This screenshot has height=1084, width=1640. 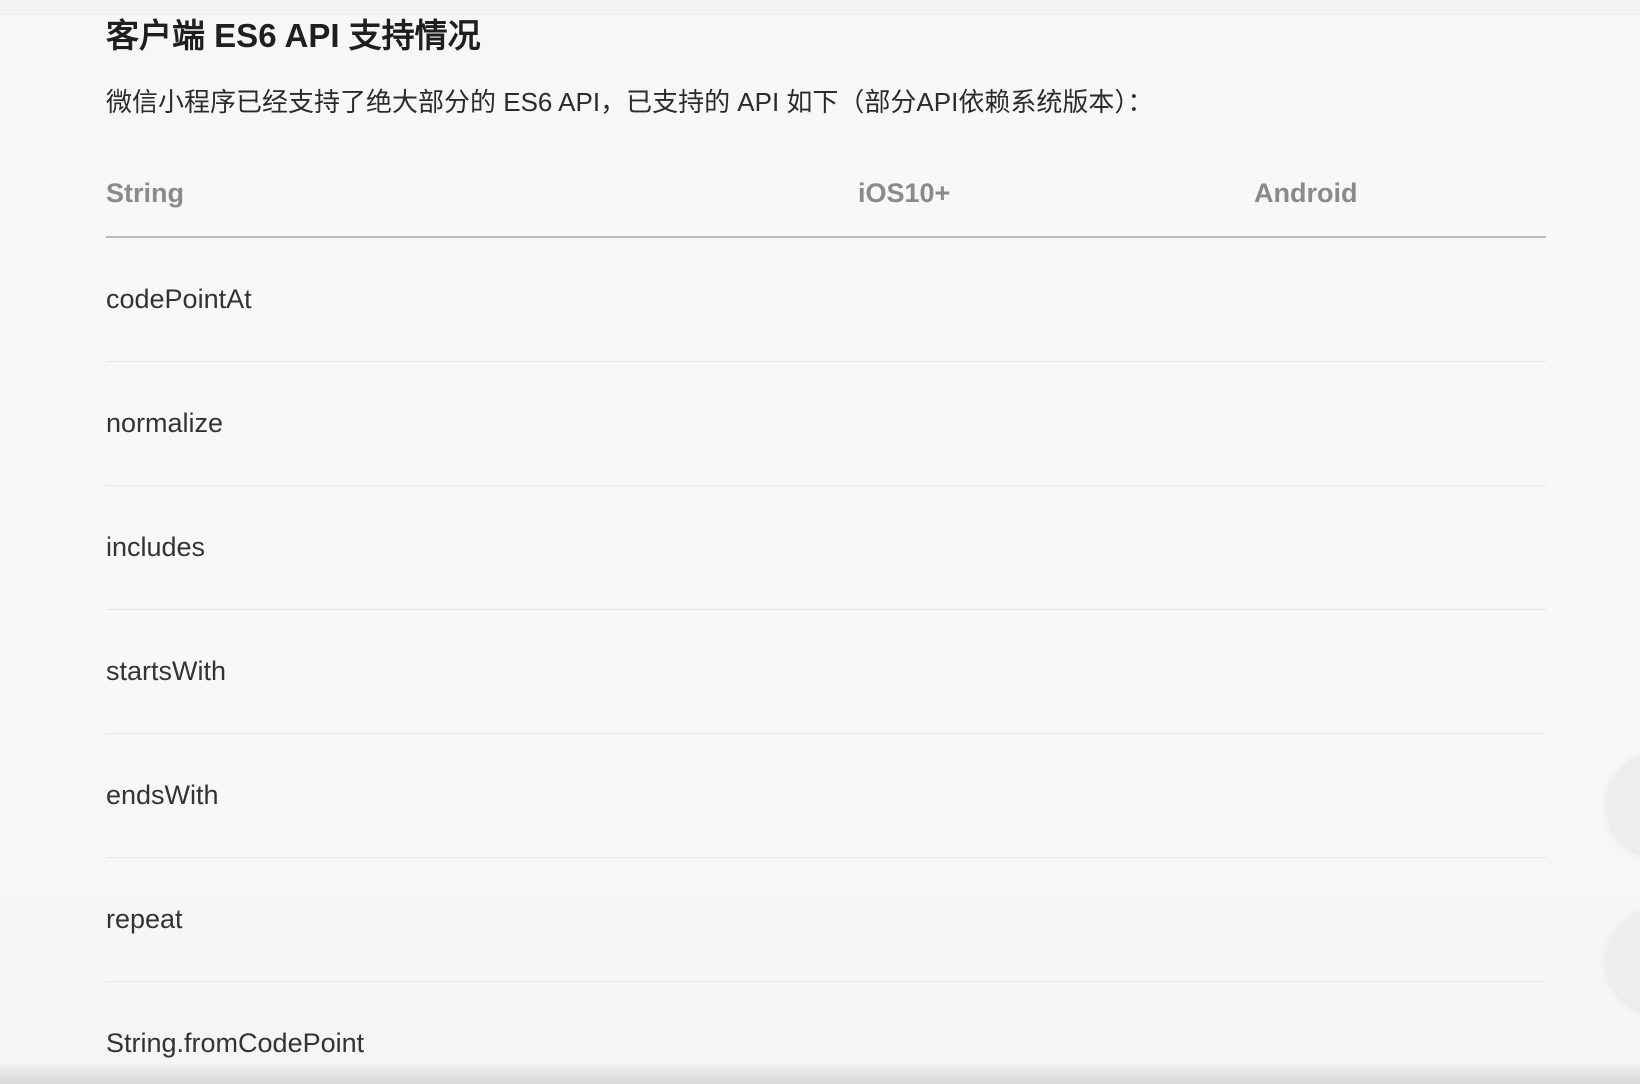 What do you see at coordinates (1623, 960) in the screenshot?
I see `floating-action-button` at bounding box center [1623, 960].